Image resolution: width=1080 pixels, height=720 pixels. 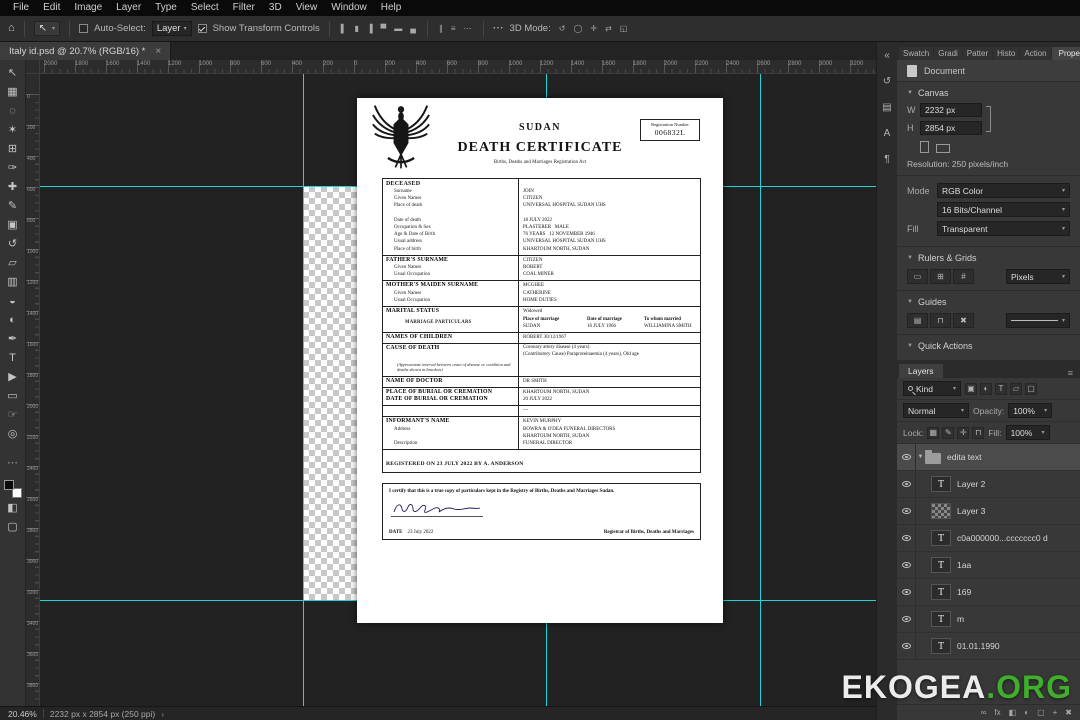 What do you see at coordinates (963, 276) in the screenshot?
I see `snap-icon: #` at bounding box center [963, 276].